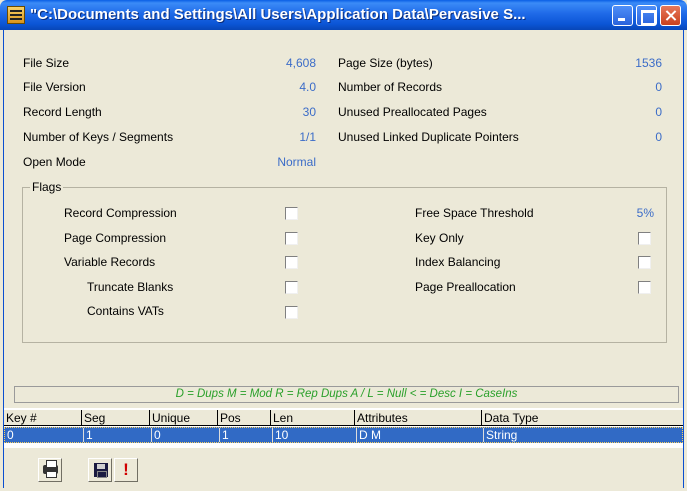 The width and height of the screenshot is (687, 491). Describe the element at coordinates (309, 112) in the screenshot. I see `record-length-value: 30` at that location.